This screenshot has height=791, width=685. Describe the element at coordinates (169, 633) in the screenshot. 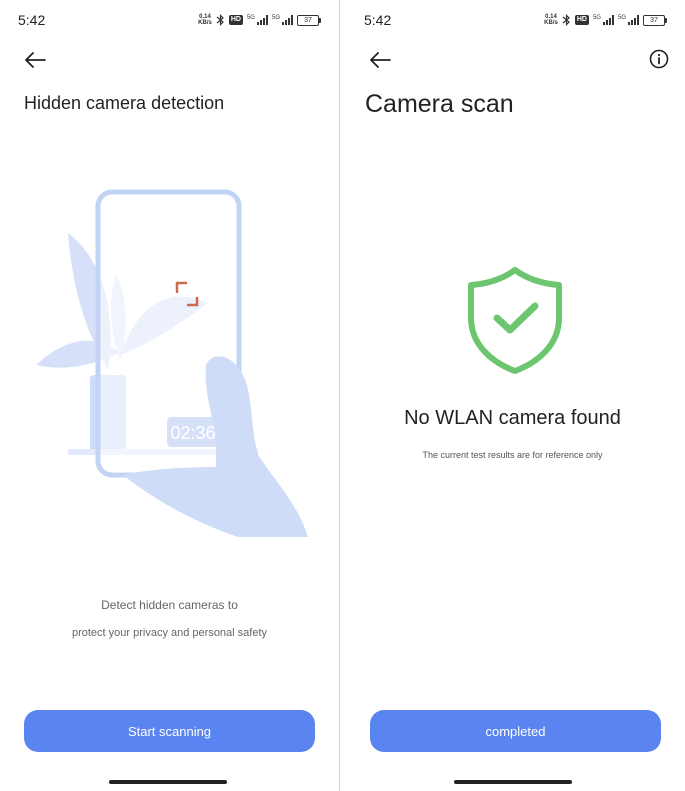

I see `description-line-2: protect your privacy and personal safety` at that location.